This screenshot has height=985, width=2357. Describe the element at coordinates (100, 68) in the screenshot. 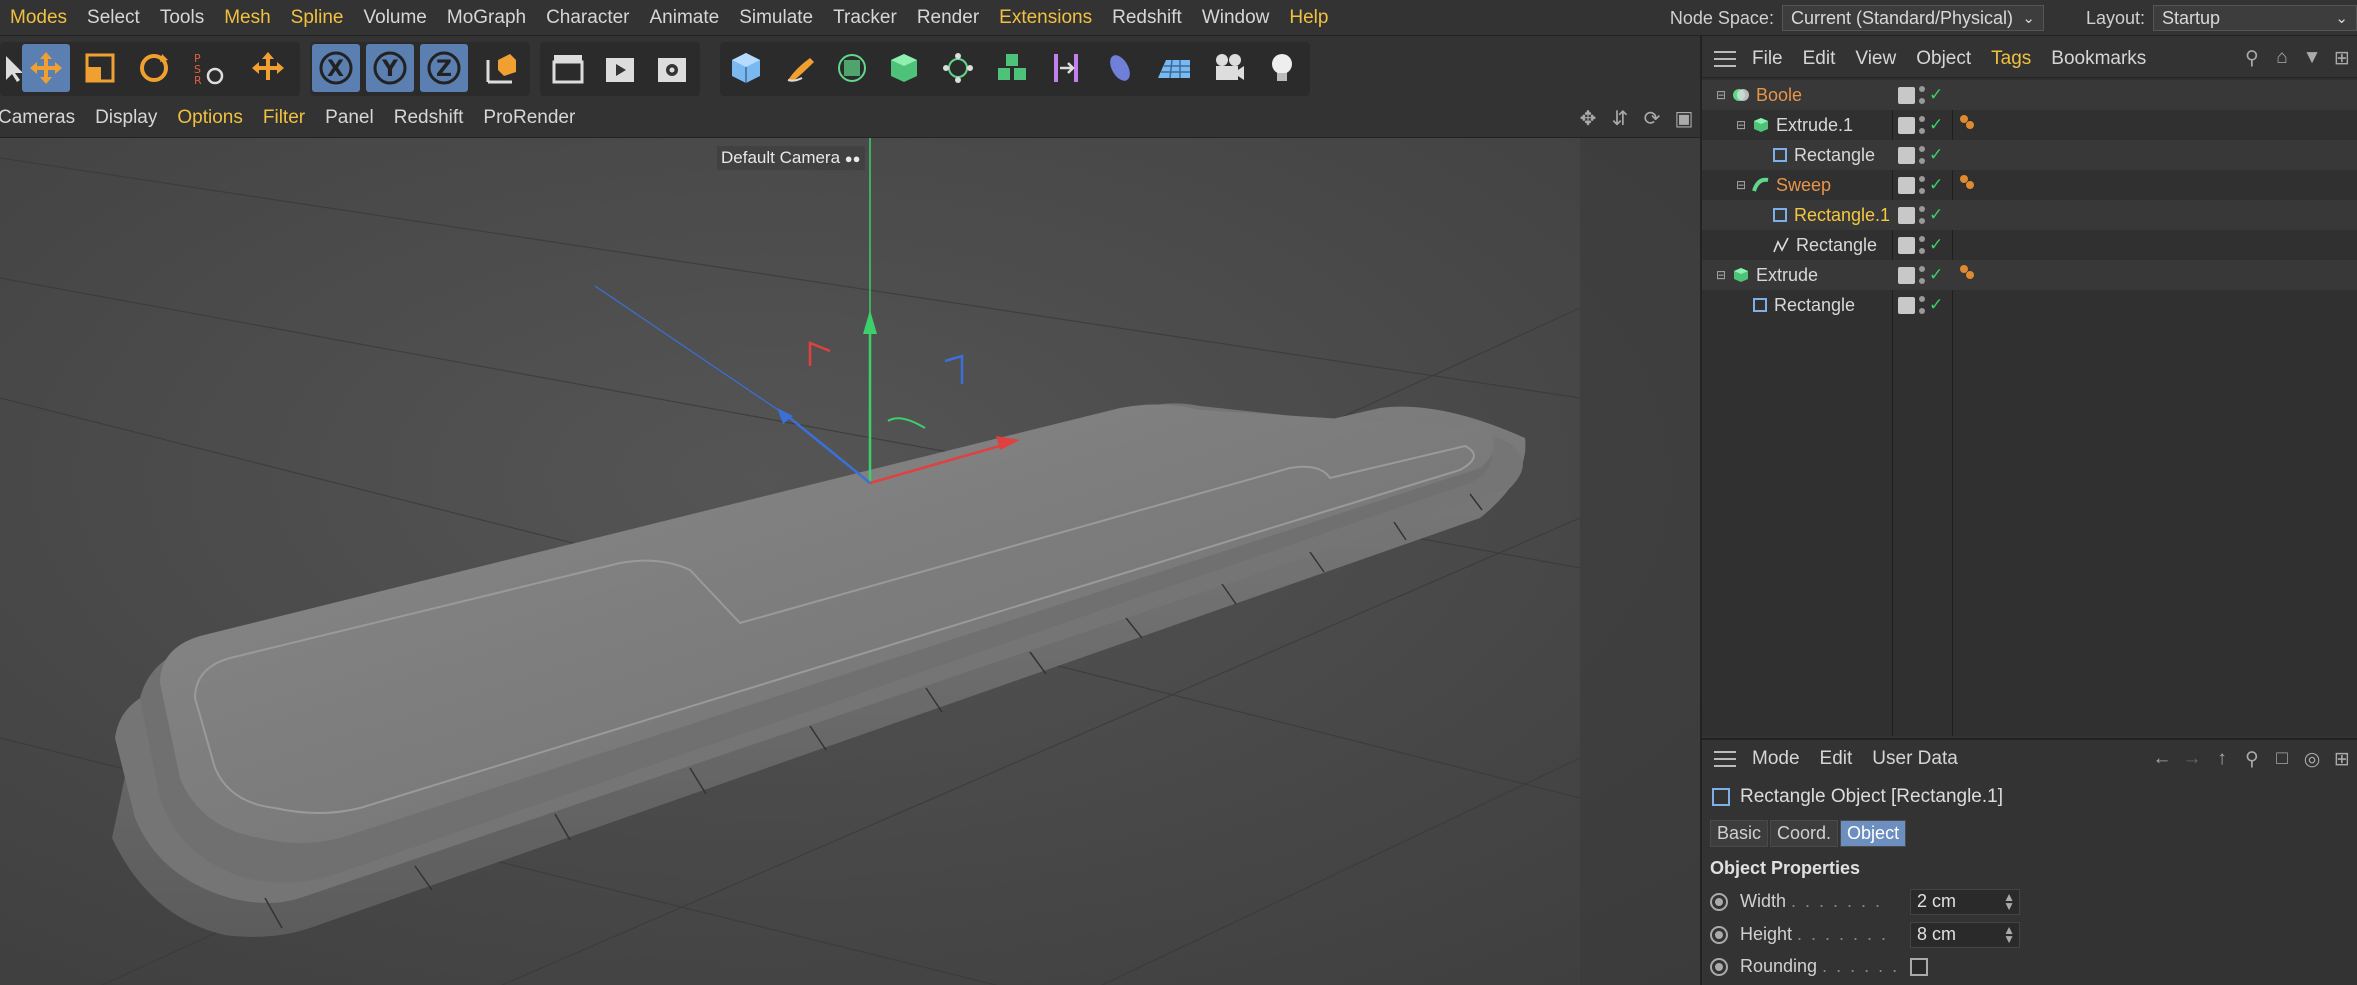

I see `scale-tool-button` at that location.